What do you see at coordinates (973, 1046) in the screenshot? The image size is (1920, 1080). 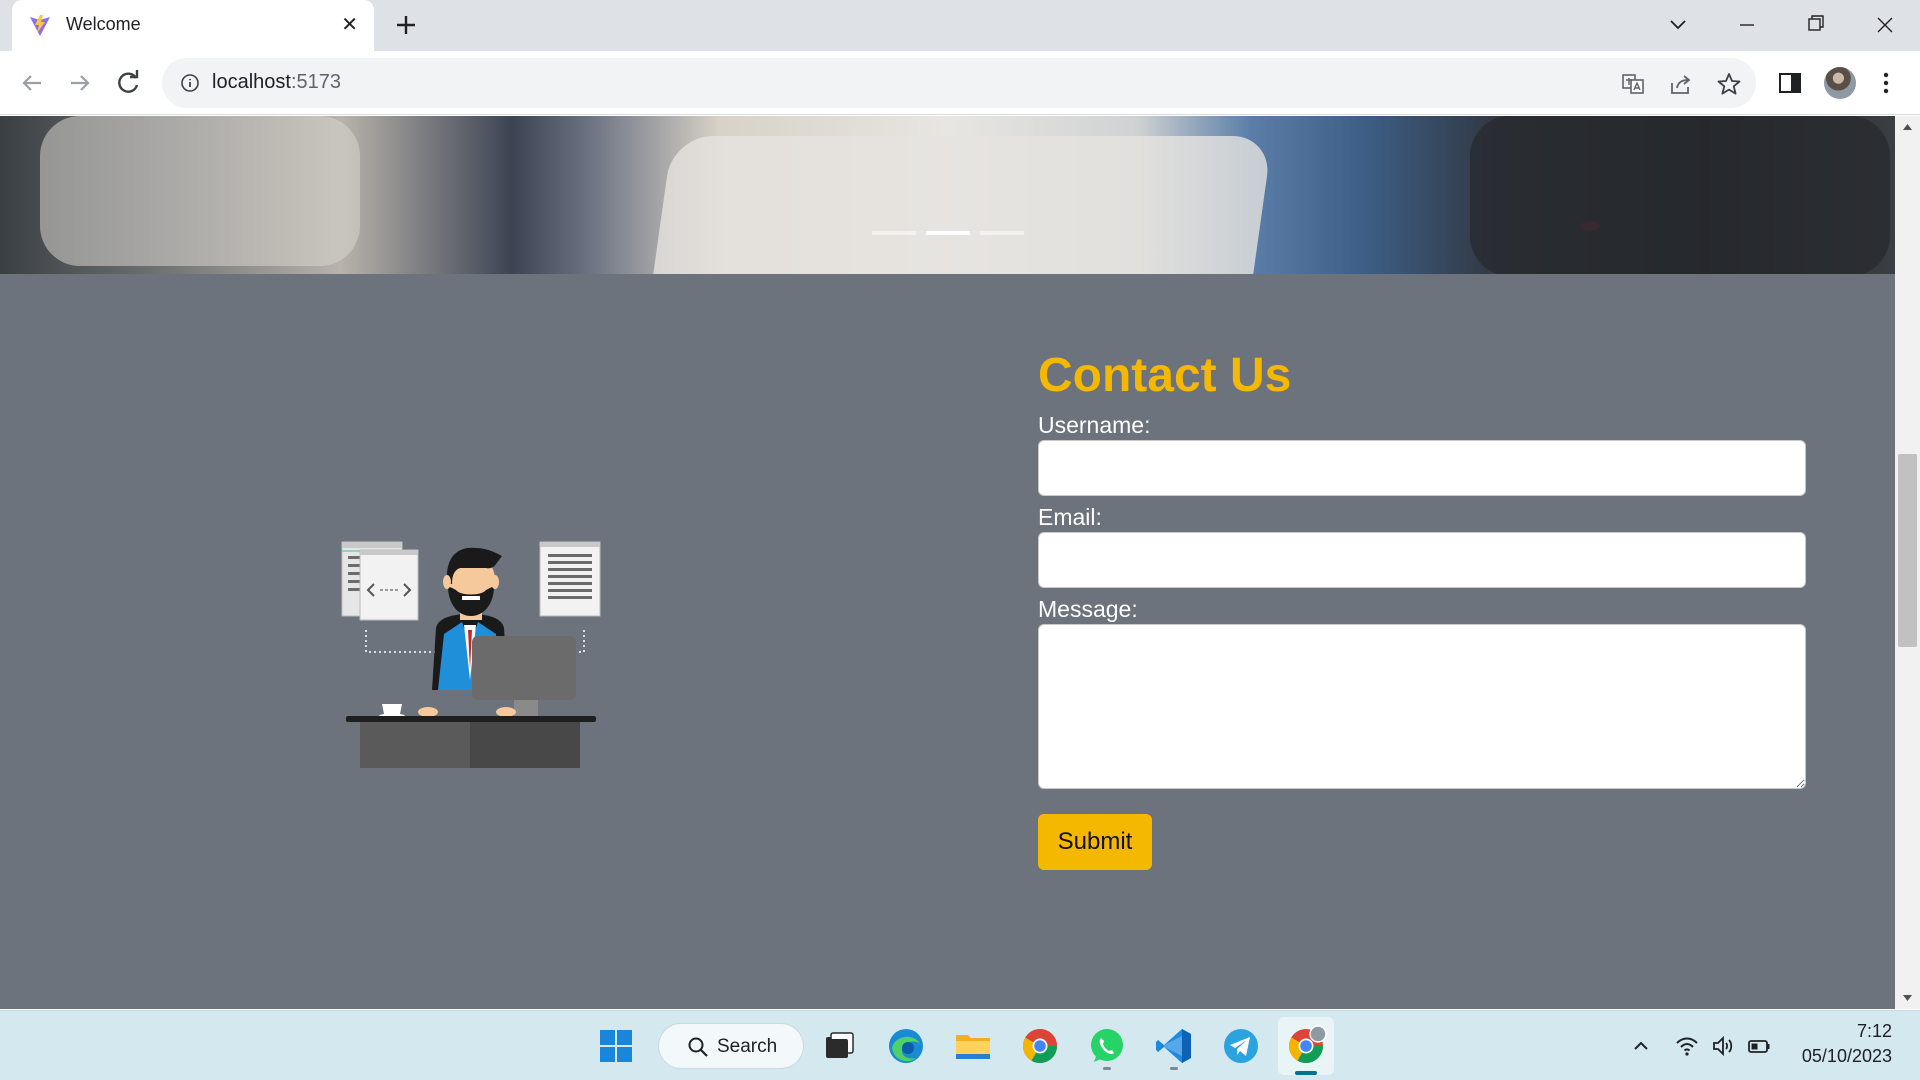 I see `file-explorer-icon` at bounding box center [973, 1046].